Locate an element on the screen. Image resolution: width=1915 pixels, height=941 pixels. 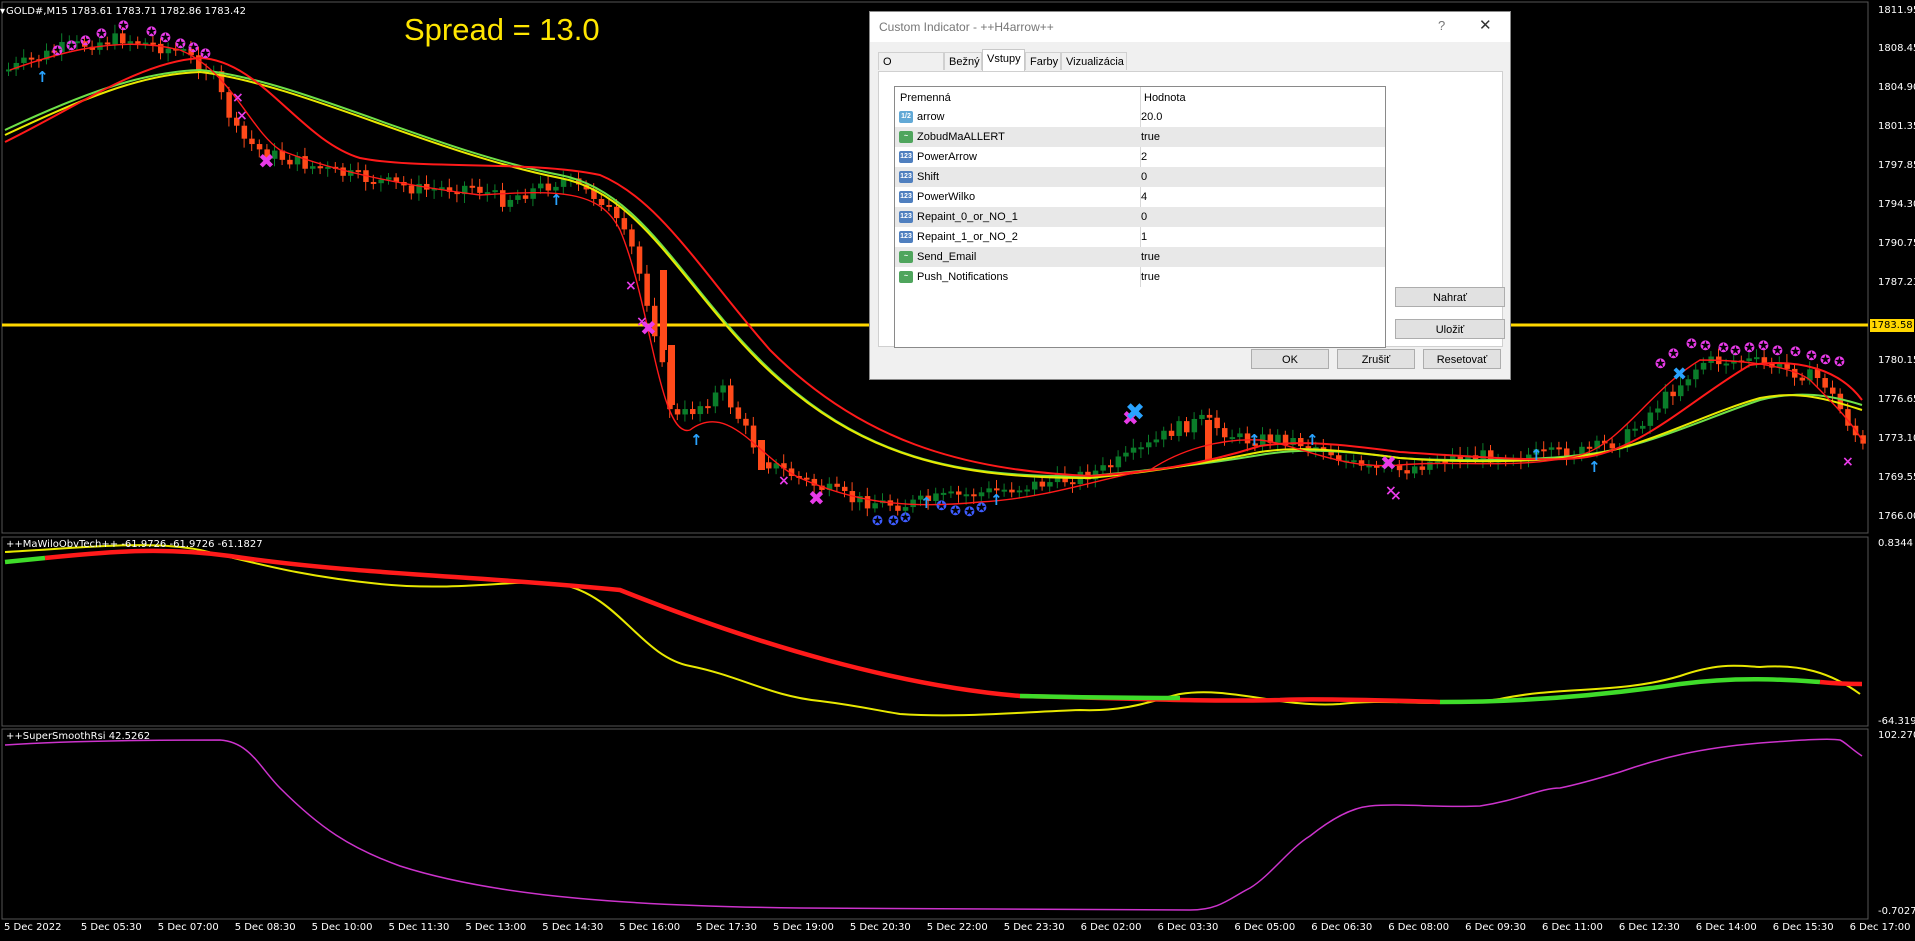
time-tick: 5 Dec 20:30 is located at coordinates (880, 927).